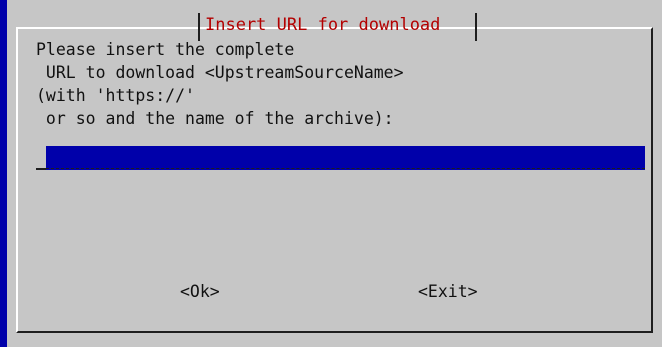  I want to click on title-bracket-left, so click(199, 27).